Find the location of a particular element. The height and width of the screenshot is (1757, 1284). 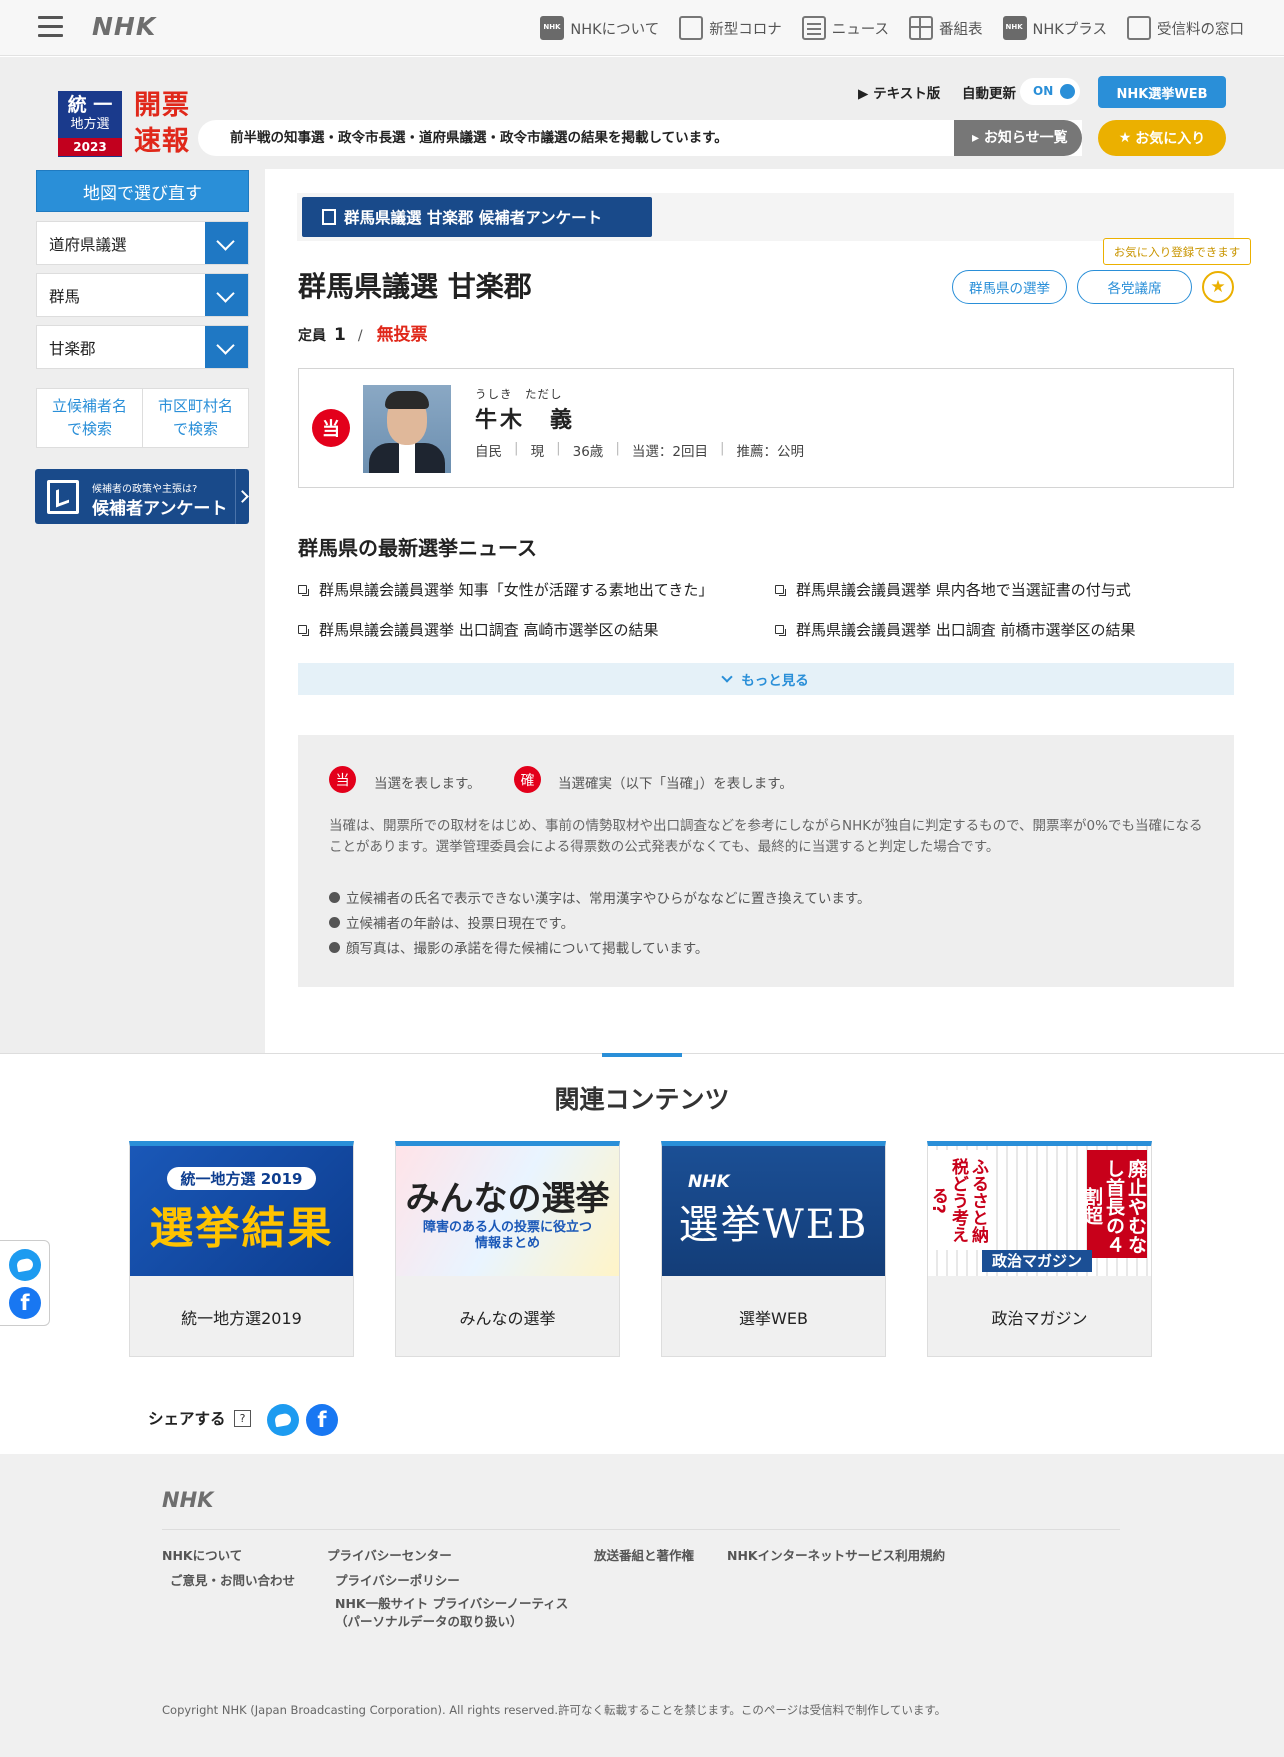

legend-bullet: 顔写真は、撮影の承諾を得た候補について掲載しています。 is located at coordinates (518, 947).